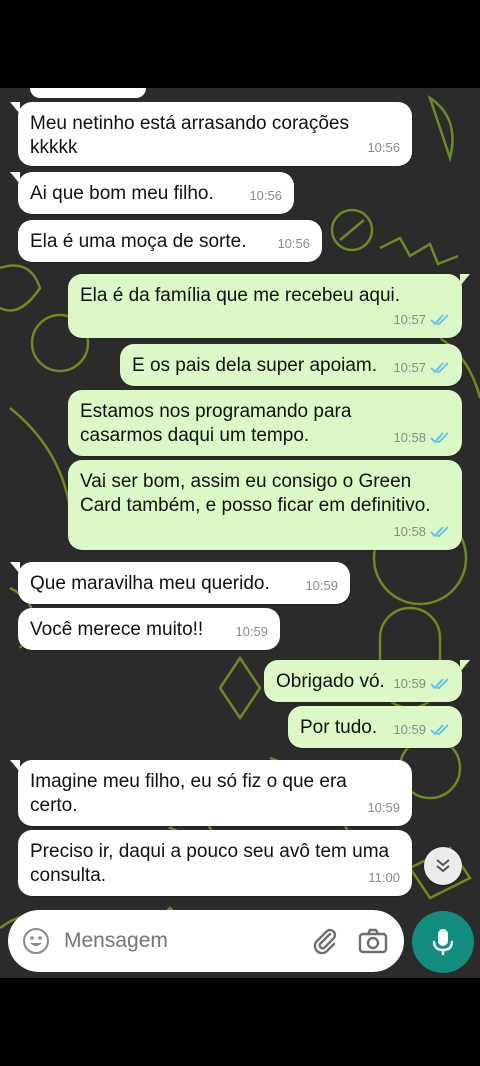 Image resolution: width=480 pixels, height=1066 pixels. What do you see at coordinates (240, 1022) in the screenshot?
I see `navigation-area` at bounding box center [240, 1022].